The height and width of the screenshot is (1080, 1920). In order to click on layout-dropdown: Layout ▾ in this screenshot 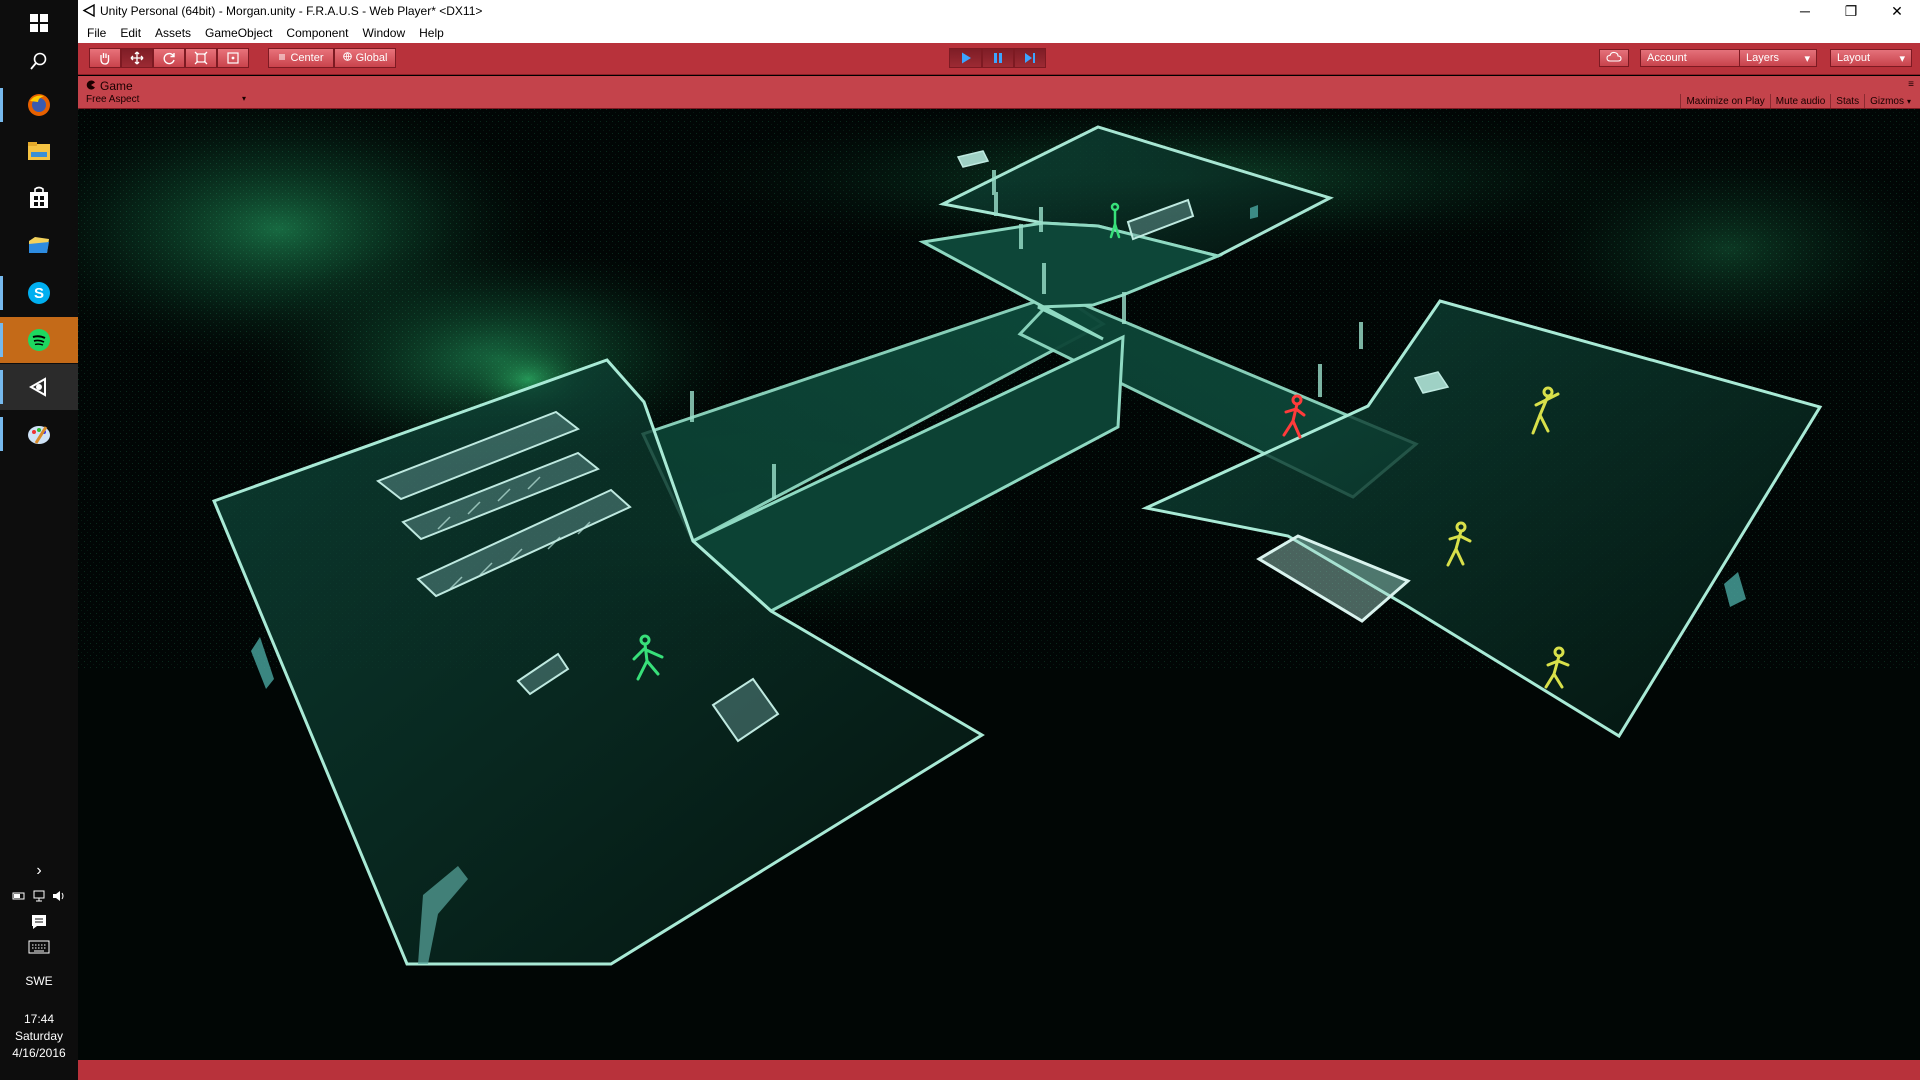, I will do `click(1871, 58)`.